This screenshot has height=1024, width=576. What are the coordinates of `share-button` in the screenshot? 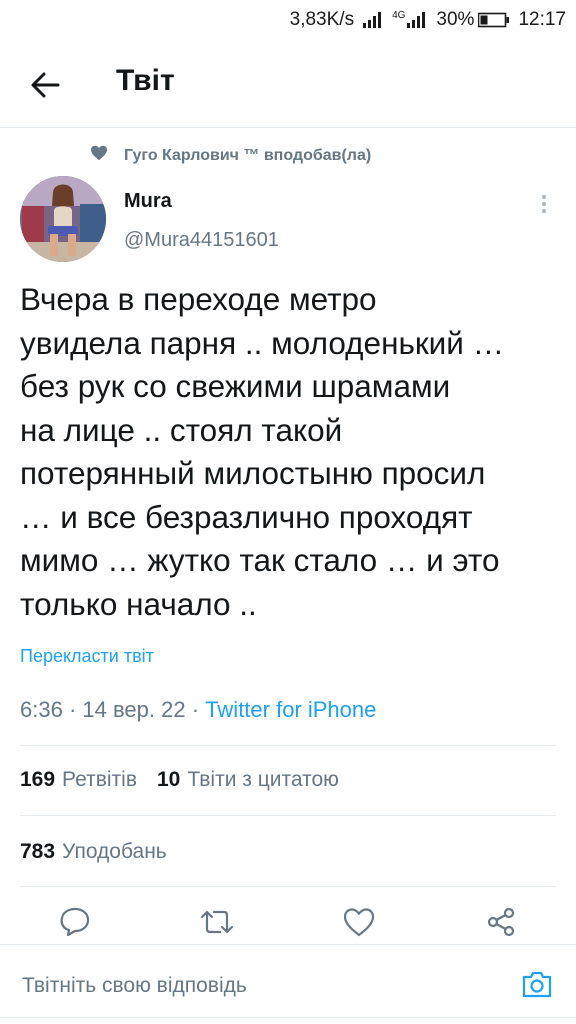 It's located at (501, 922).